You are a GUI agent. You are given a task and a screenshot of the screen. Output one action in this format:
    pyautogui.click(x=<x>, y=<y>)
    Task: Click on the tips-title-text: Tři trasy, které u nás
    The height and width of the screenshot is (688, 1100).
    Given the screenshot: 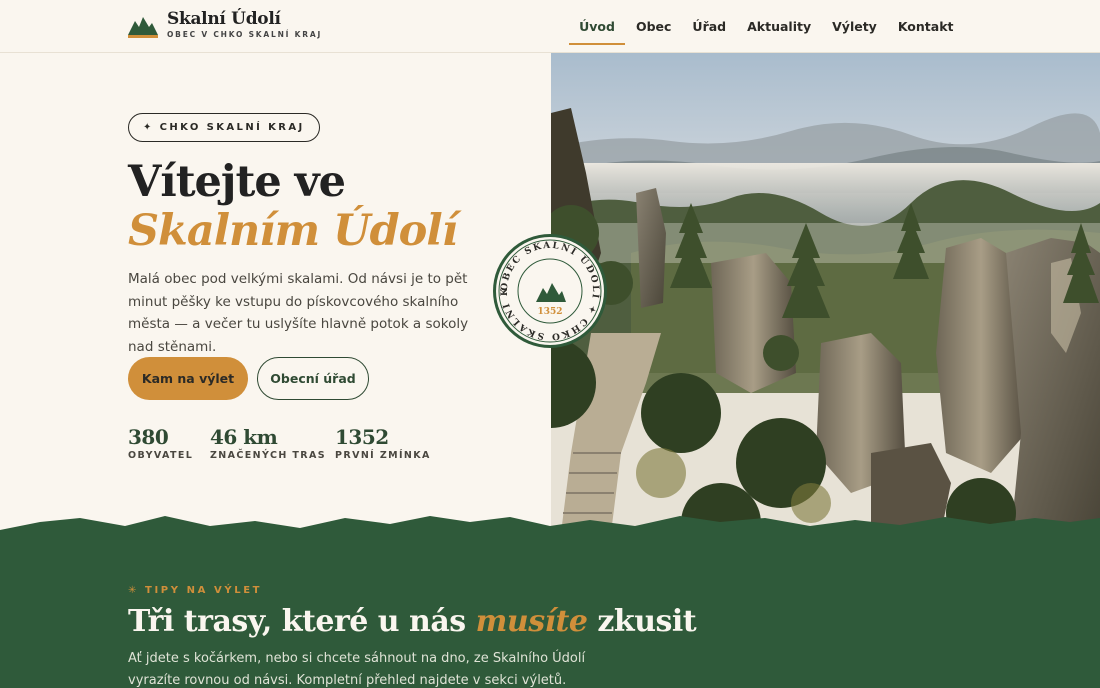 What is the action you would take?
    pyautogui.click(x=302, y=621)
    